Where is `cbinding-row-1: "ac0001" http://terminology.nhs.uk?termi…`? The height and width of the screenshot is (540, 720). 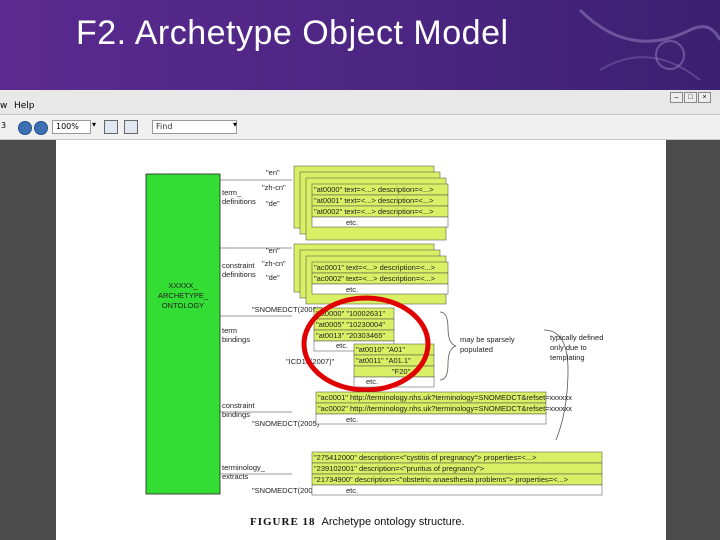
cbinding-row-1: "ac0001" http://terminology.nhs.uk?termi… is located at coordinates (445, 397).